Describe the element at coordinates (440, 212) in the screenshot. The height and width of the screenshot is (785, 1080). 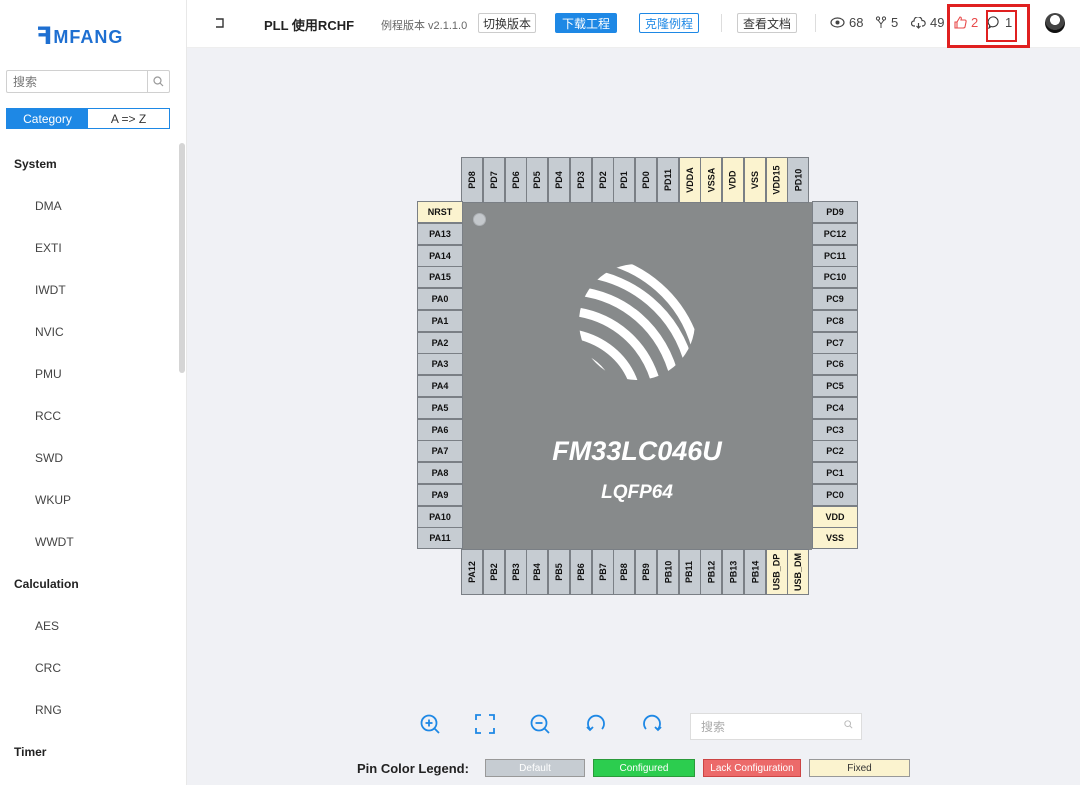
I see `pin-nrst: NRST` at that location.